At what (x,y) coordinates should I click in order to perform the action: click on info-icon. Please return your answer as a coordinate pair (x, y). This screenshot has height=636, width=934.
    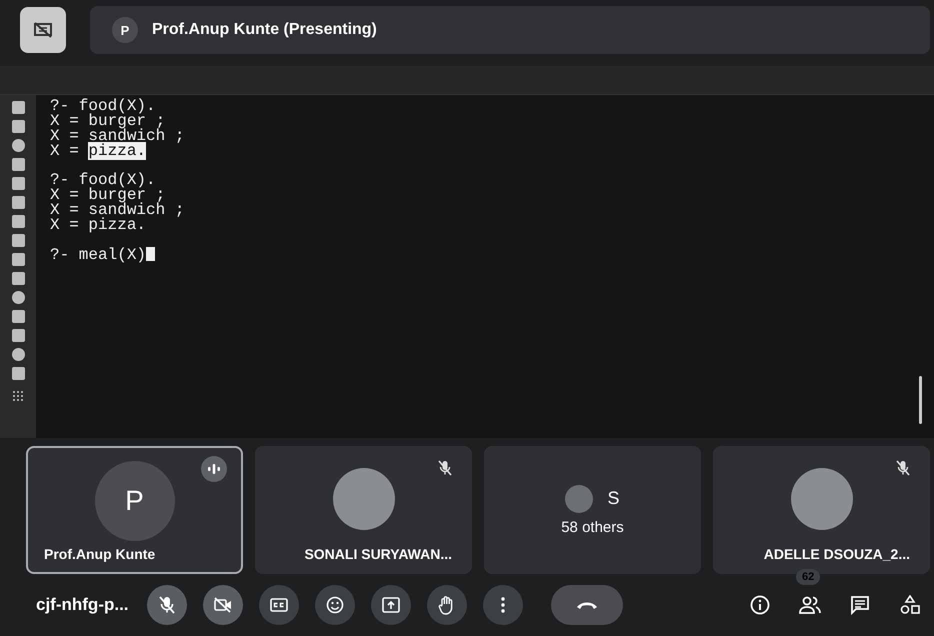
    Looking at the image, I should click on (760, 605).